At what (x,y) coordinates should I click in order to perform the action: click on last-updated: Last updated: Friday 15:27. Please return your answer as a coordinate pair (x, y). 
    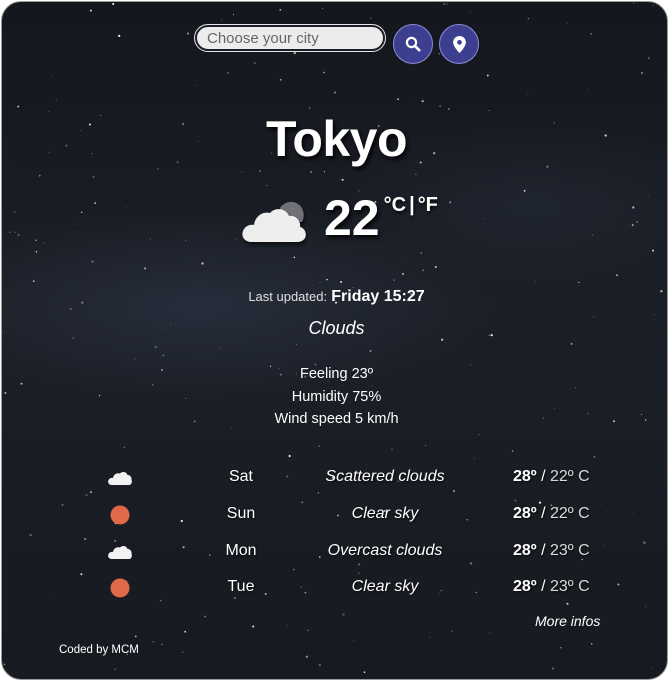
    Looking at the image, I should click on (334, 297).